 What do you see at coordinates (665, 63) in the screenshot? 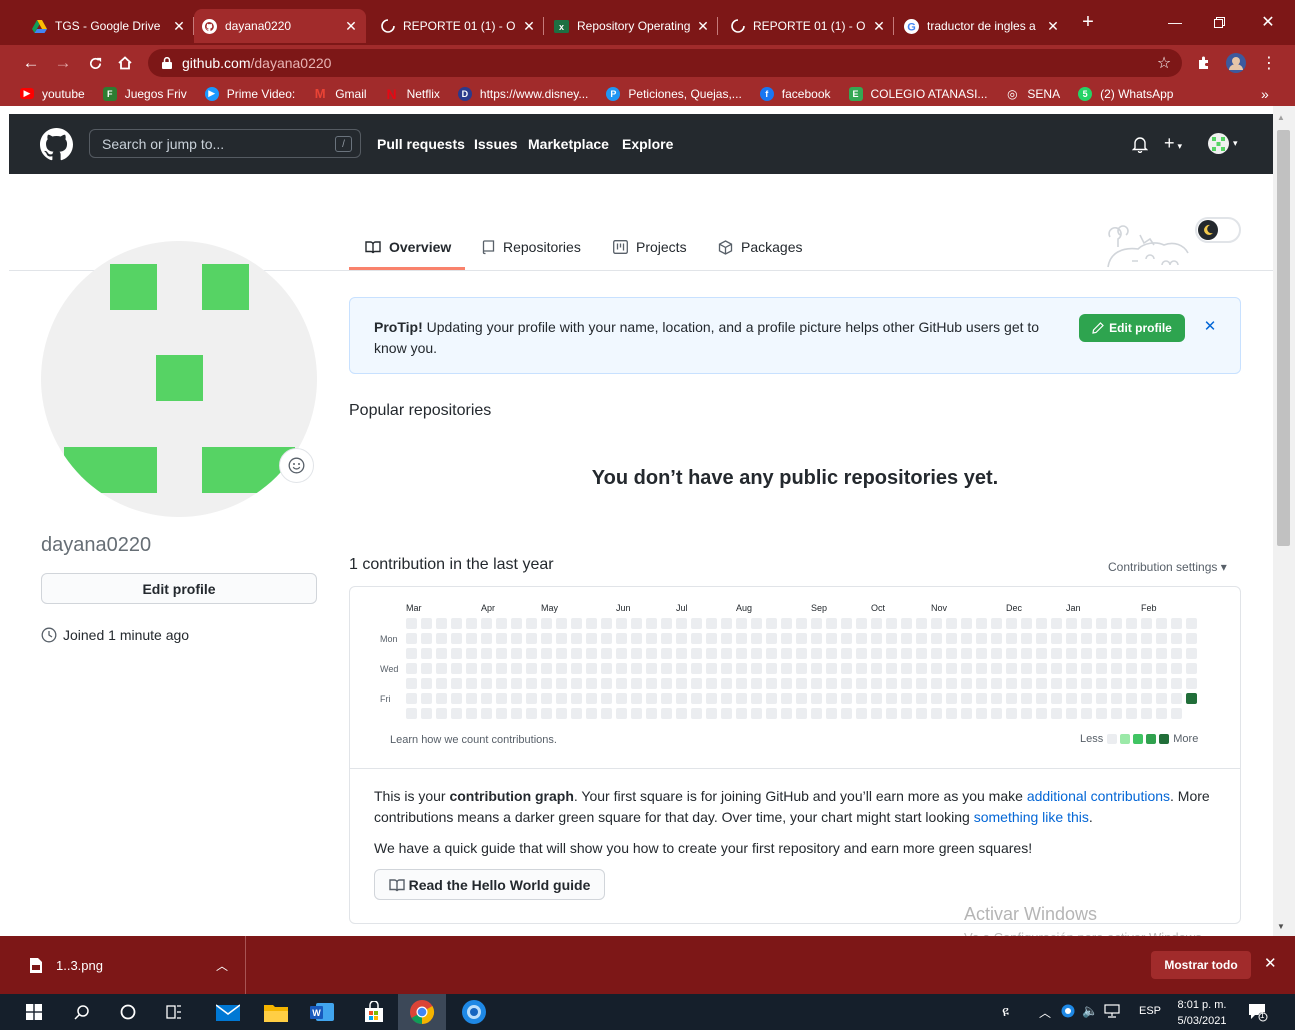
I see `address-bar: github.com/dayana0220` at bounding box center [665, 63].